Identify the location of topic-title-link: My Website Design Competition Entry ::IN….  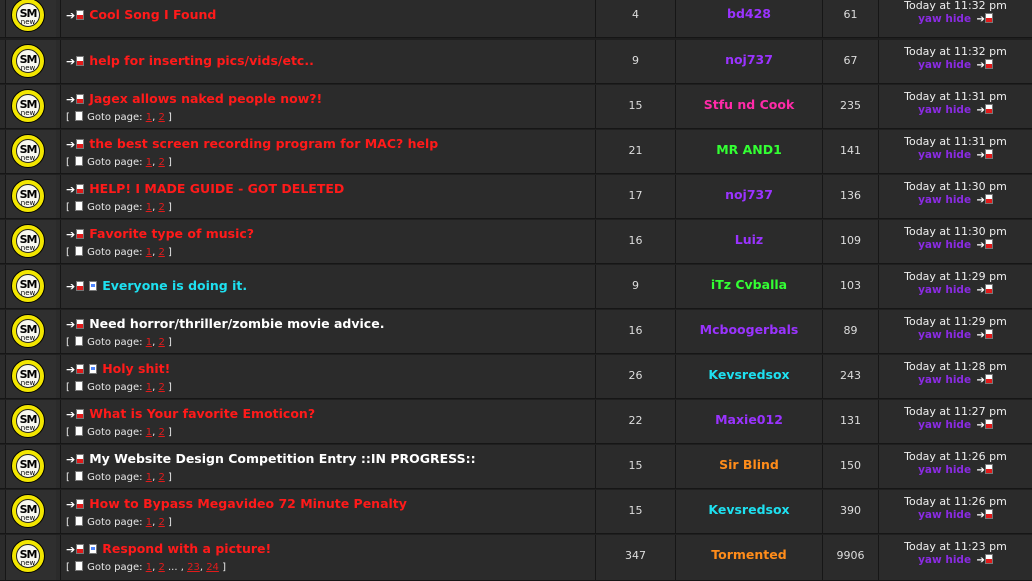
(282, 458).